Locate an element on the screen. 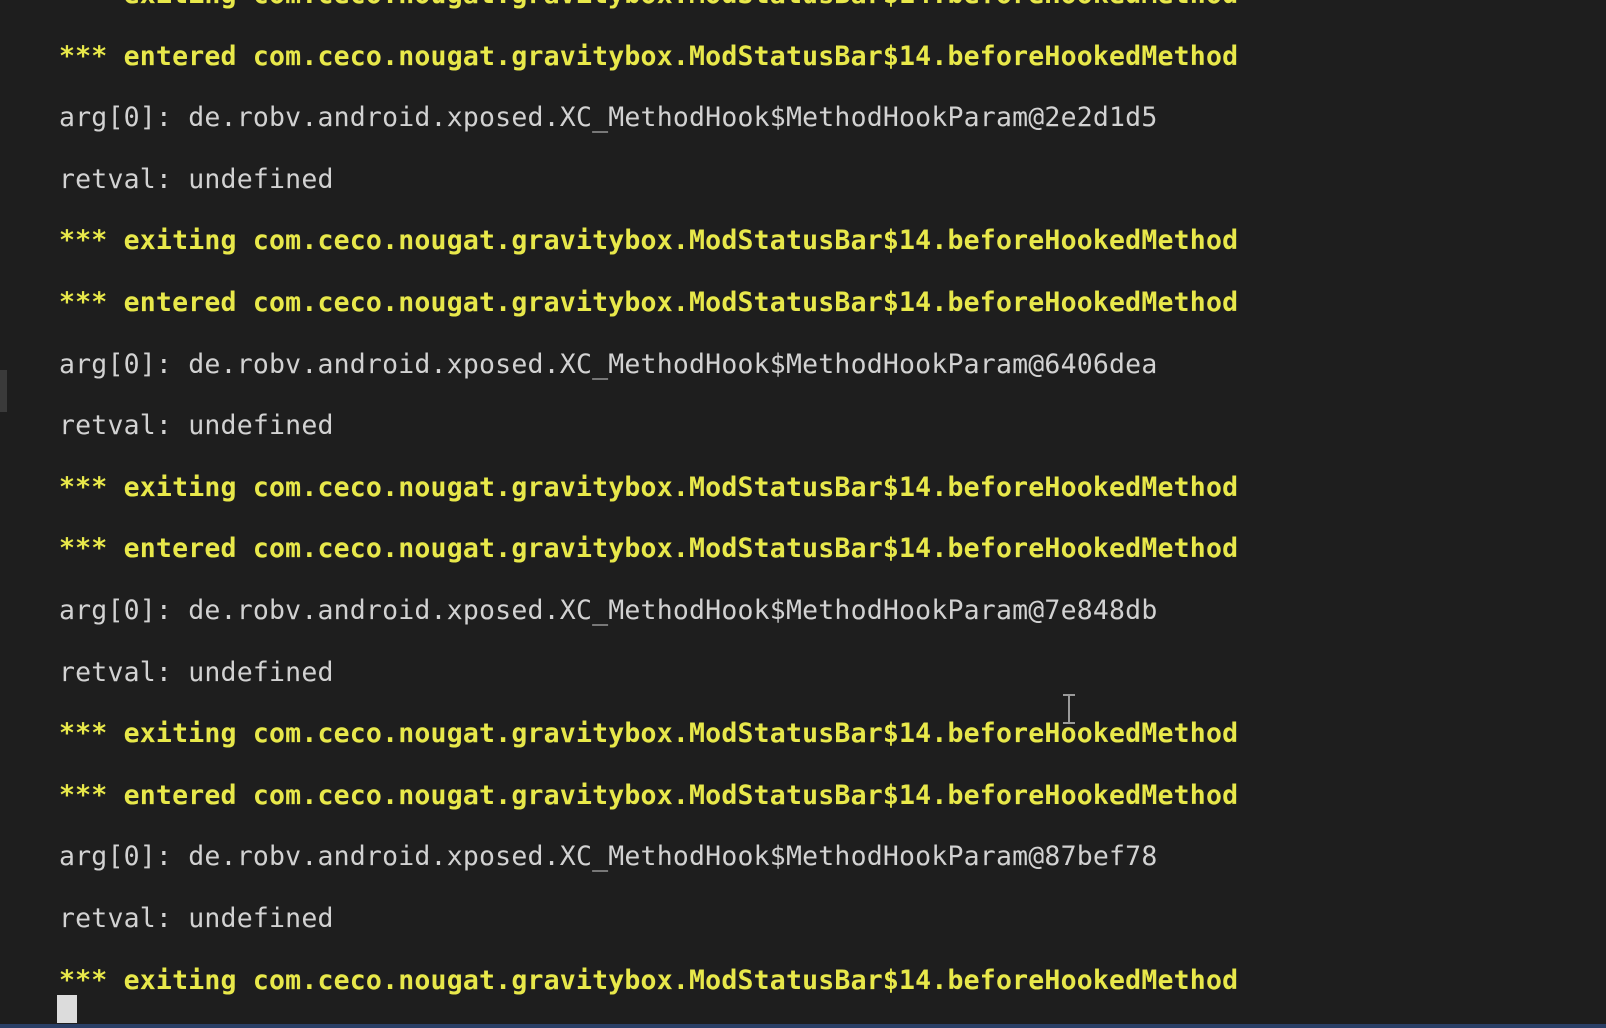 The width and height of the screenshot is (1606, 1028). text-ibeam-icon is located at coordinates (1069, 709).